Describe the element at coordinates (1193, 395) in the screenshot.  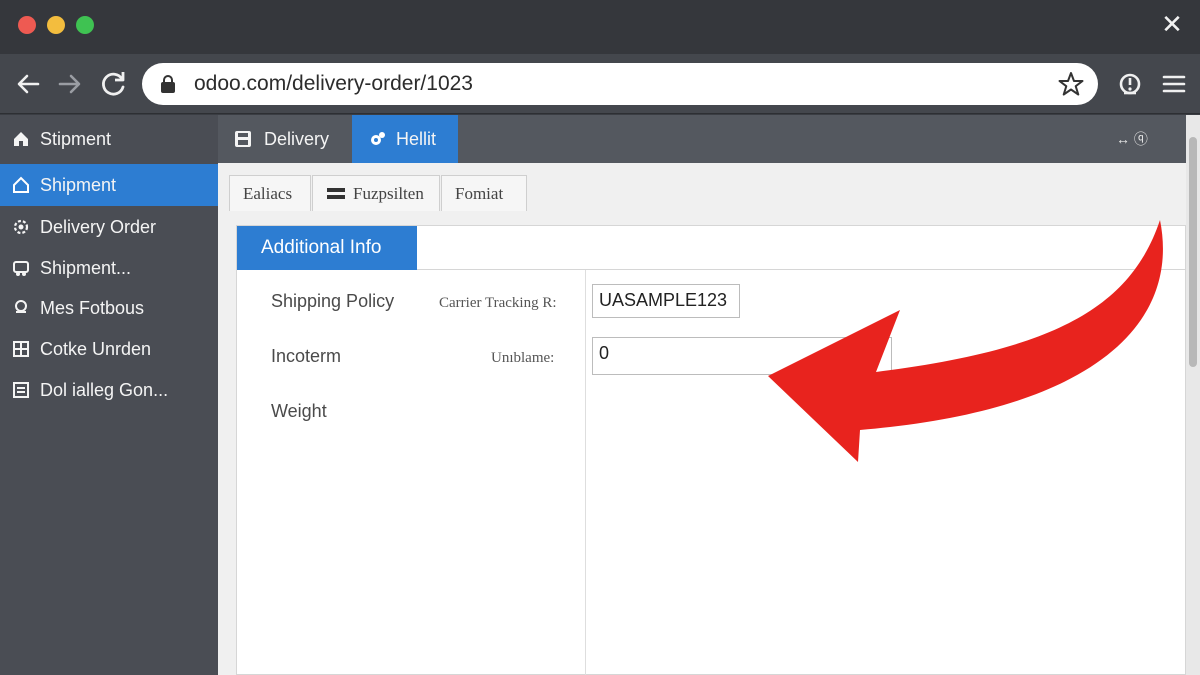
I see `scrollbar` at that location.